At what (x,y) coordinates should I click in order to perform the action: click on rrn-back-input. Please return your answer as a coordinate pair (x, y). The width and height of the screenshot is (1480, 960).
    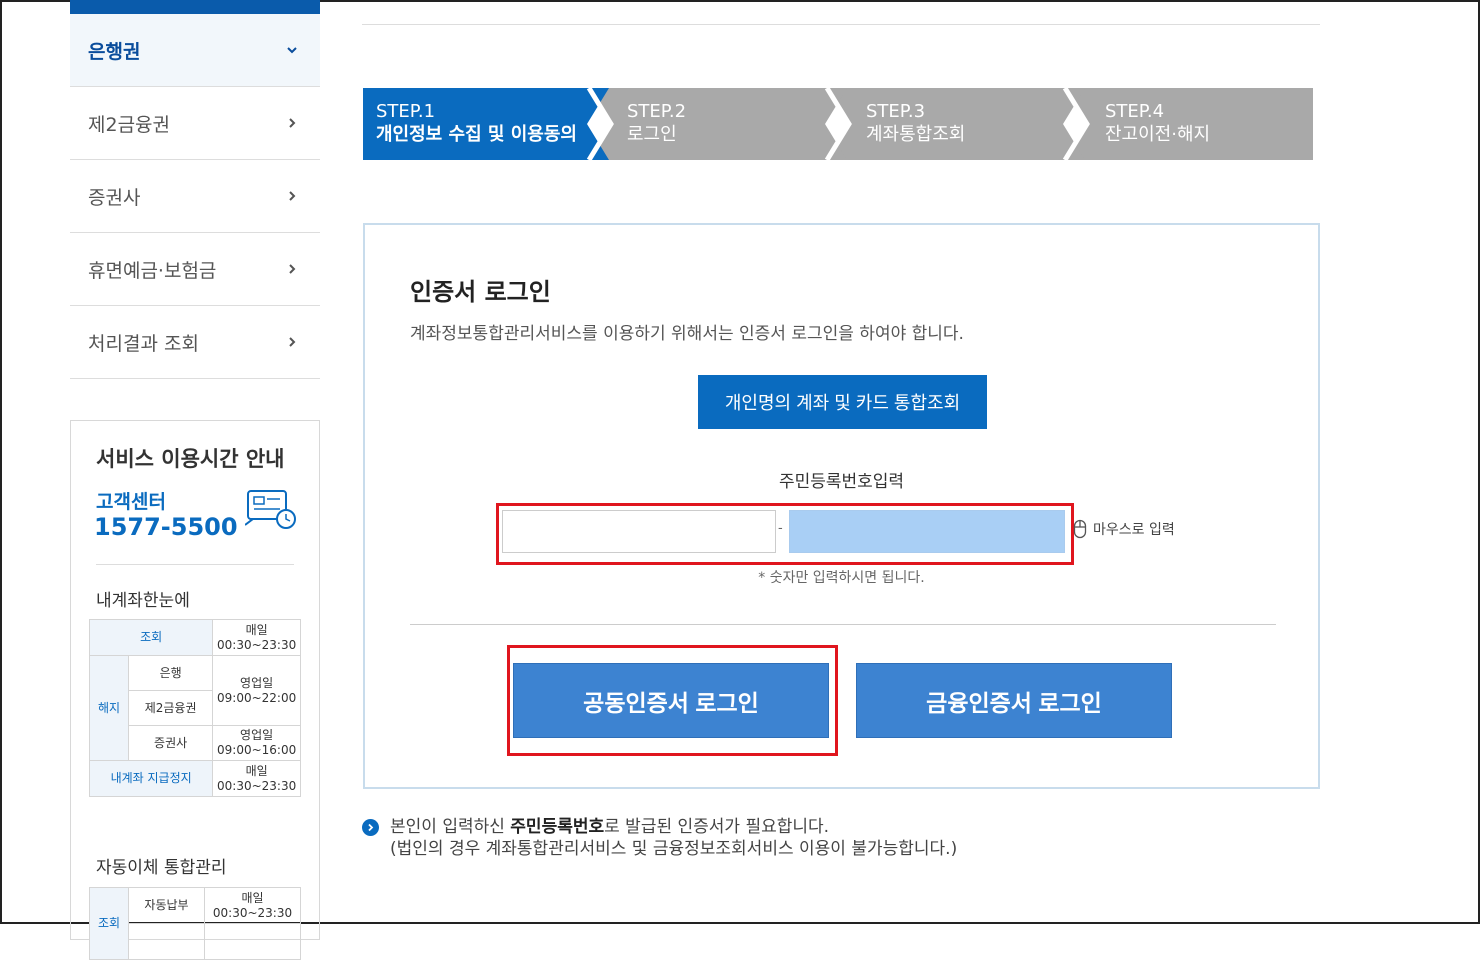
    Looking at the image, I should click on (927, 531).